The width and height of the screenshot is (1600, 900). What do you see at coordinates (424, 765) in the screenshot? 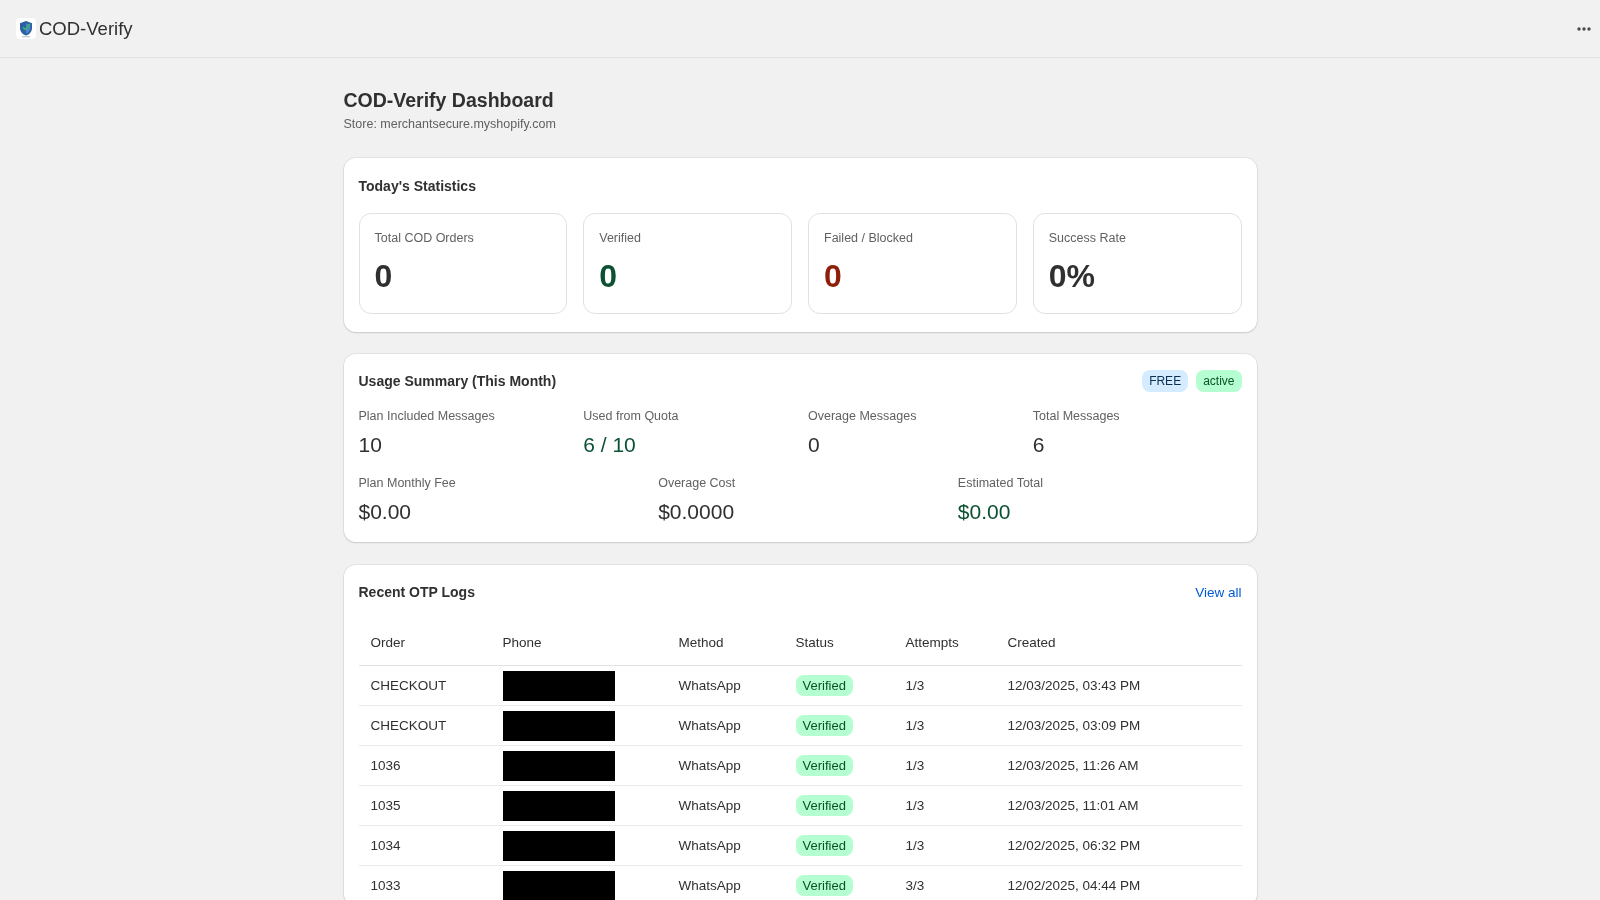
I see `table-cell: 1036` at bounding box center [424, 765].